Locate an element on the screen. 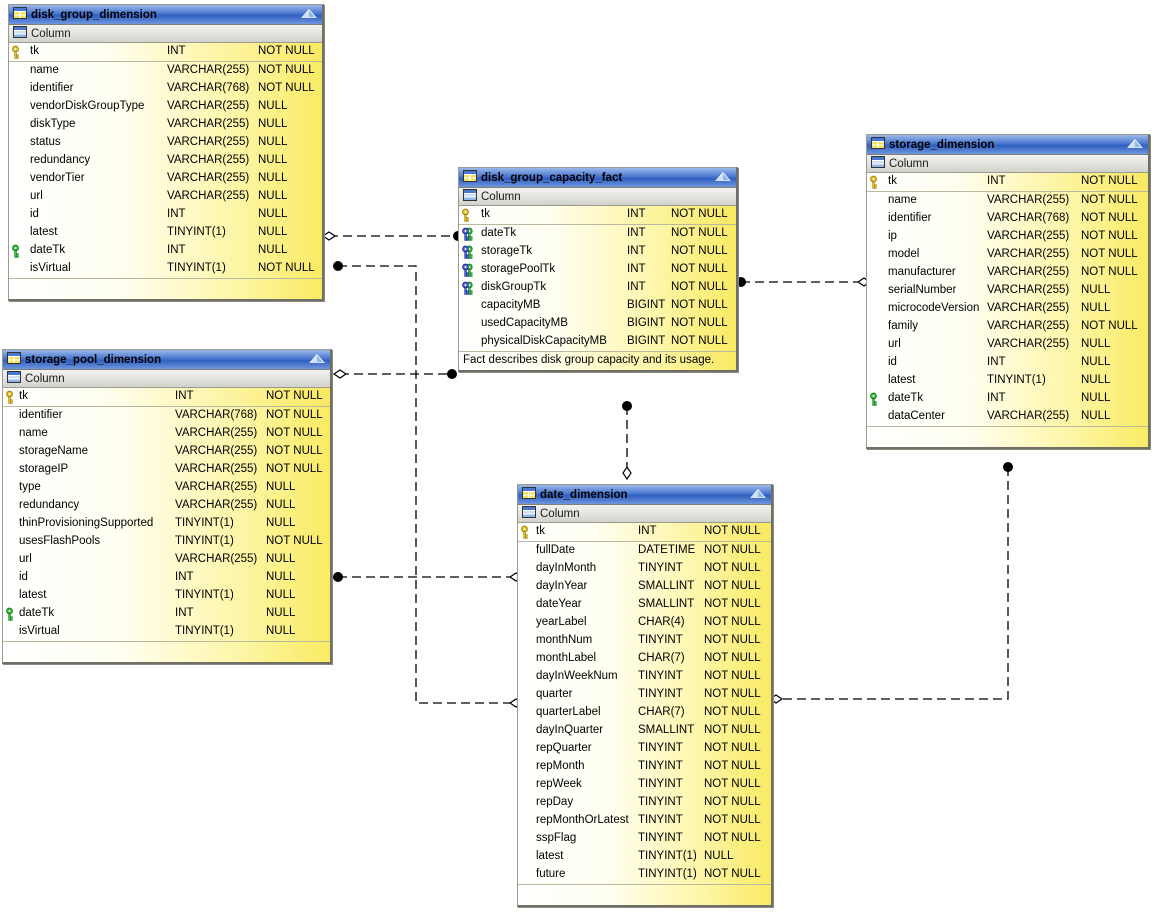 The height and width of the screenshot is (919, 1154). column-row: isVirtual TINYINT(1) NULL is located at coordinates (166, 632).